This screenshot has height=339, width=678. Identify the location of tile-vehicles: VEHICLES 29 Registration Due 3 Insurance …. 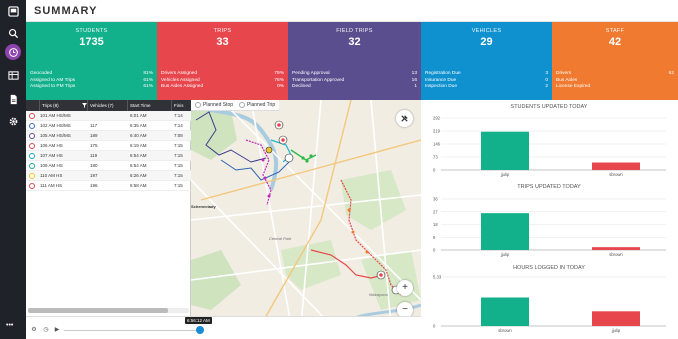
(486, 61).